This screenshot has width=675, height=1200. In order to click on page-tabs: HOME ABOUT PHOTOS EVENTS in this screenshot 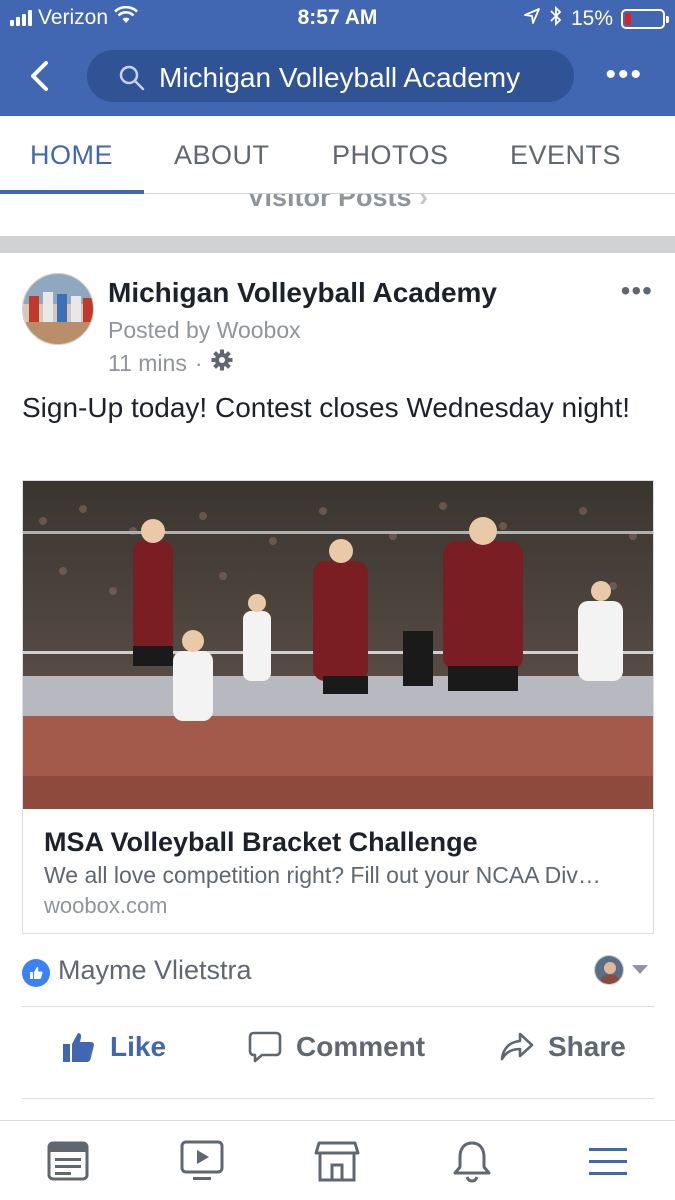, I will do `click(337, 155)`.